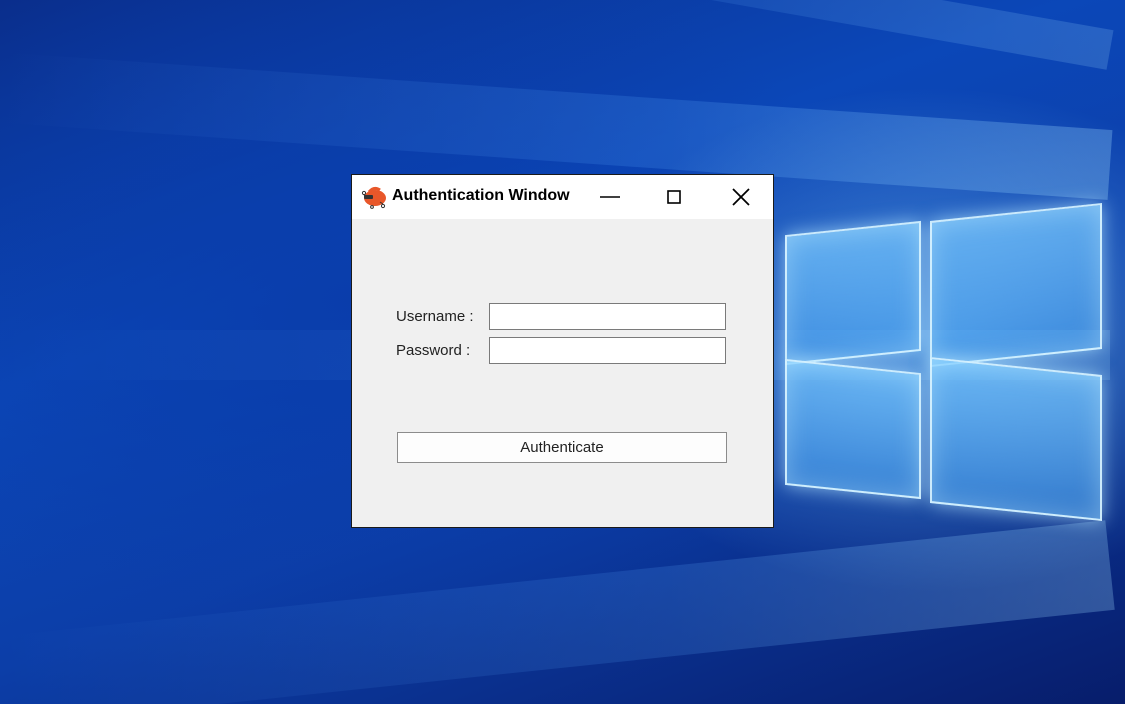 Image resolution: width=1125 pixels, height=704 pixels. I want to click on authenticate-button: Authenticate, so click(562, 447).